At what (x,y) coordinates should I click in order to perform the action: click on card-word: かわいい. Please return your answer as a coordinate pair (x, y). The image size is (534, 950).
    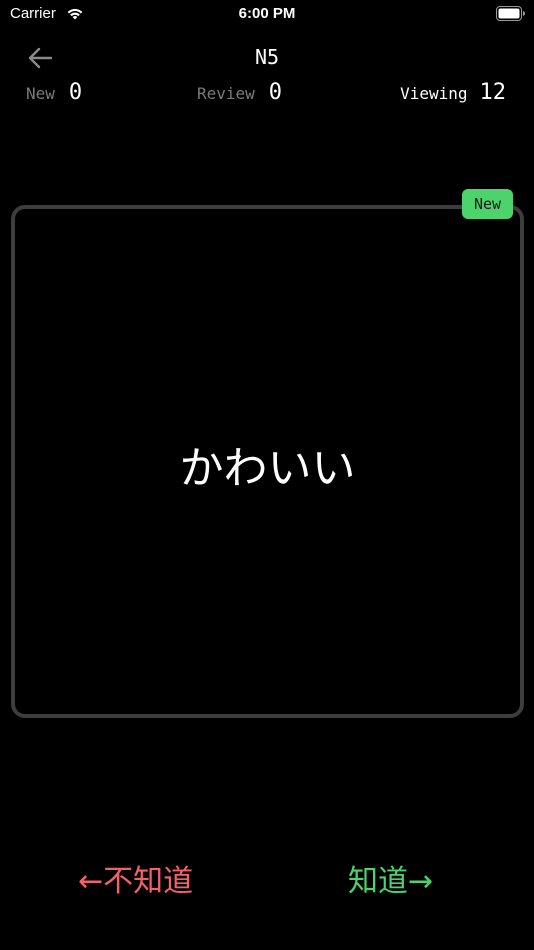
    Looking at the image, I should click on (267, 468).